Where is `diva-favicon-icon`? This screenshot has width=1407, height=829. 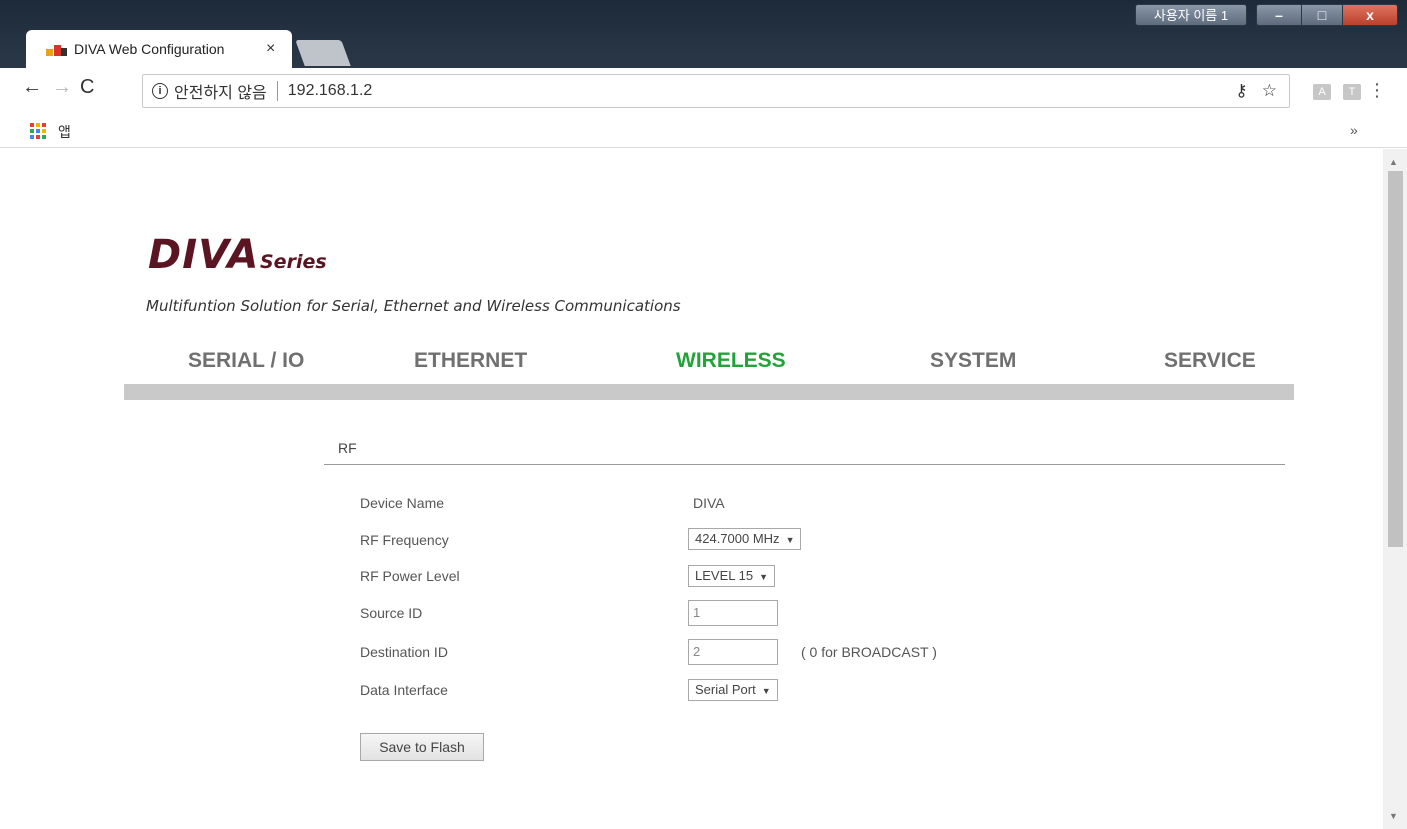
diva-favicon-icon is located at coordinates (57, 49).